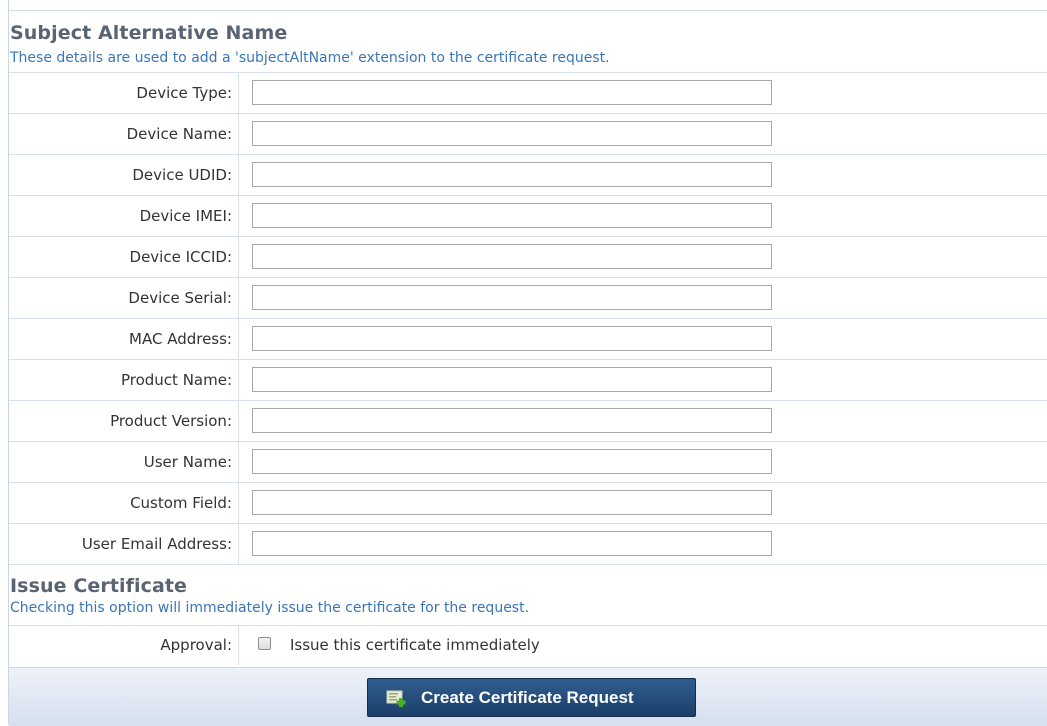  Describe the element at coordinates (512, 256) in the screenshot. I see `device-iccid-input` at that location.